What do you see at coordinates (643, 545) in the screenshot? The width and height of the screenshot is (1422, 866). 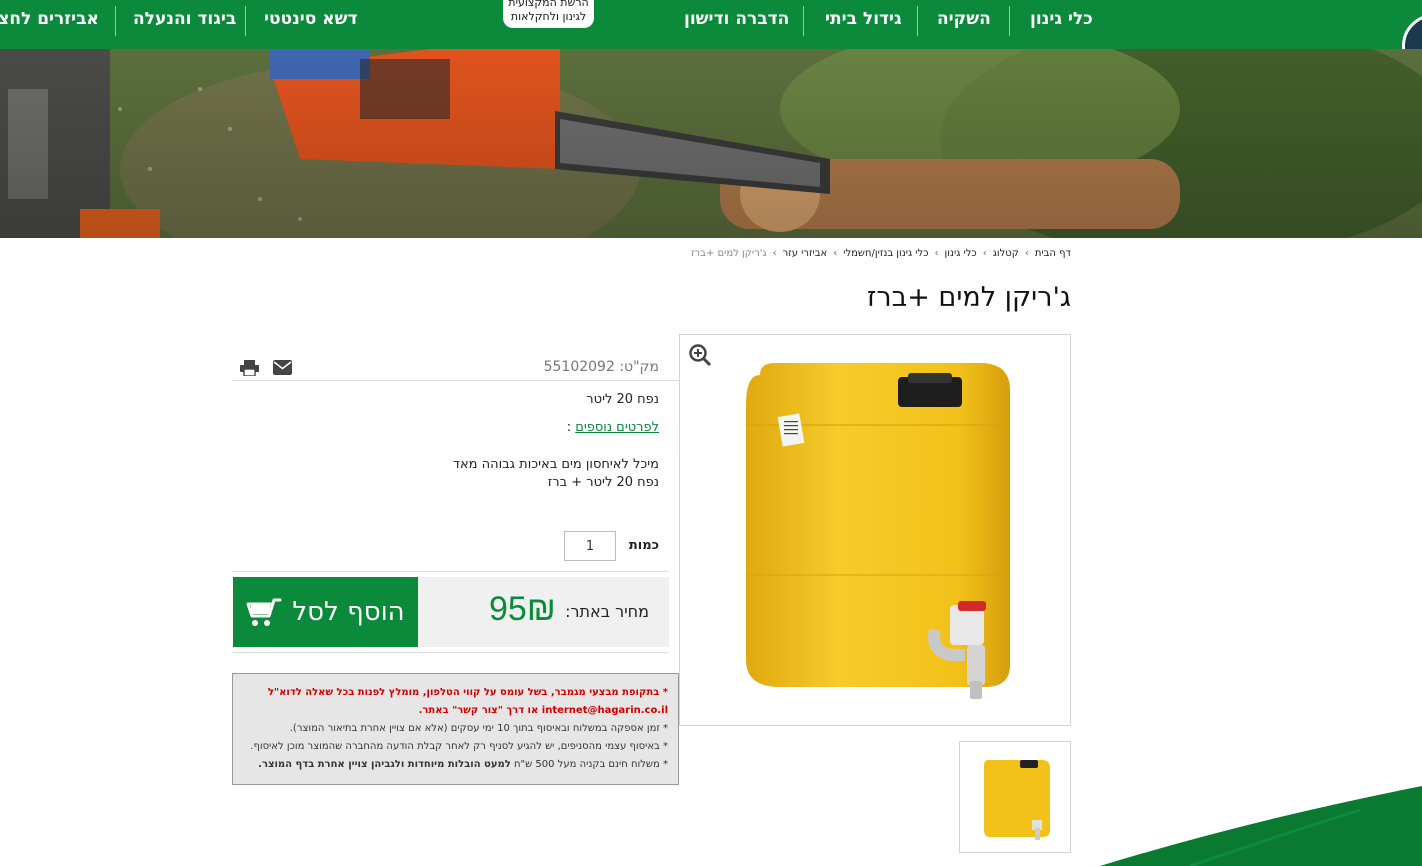 I see `quantity-label: כמות` at bounding box center [643, 545].